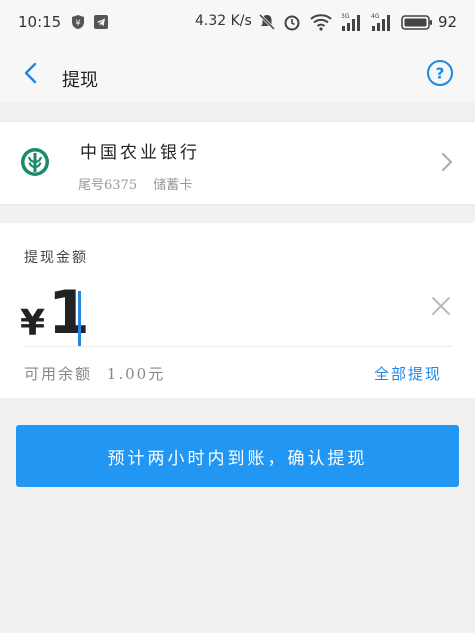  I want to click on battery-icon, so click(416, 22).